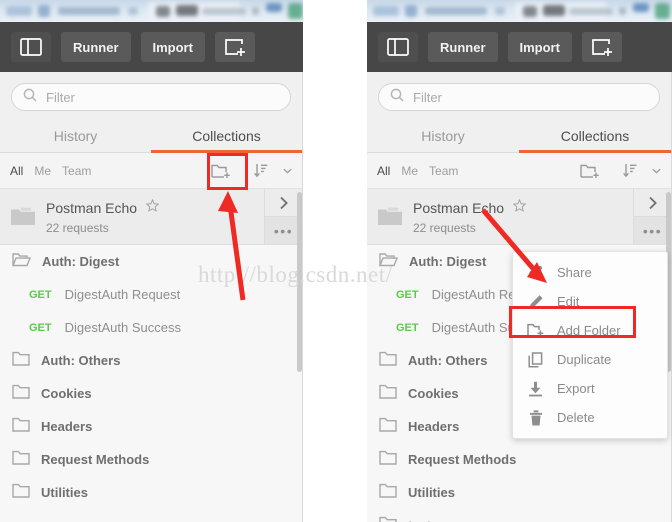 This screenshot has height=522, width=672. I want to click on collection-title-row-right: Postman Echo, so click(523, 207).